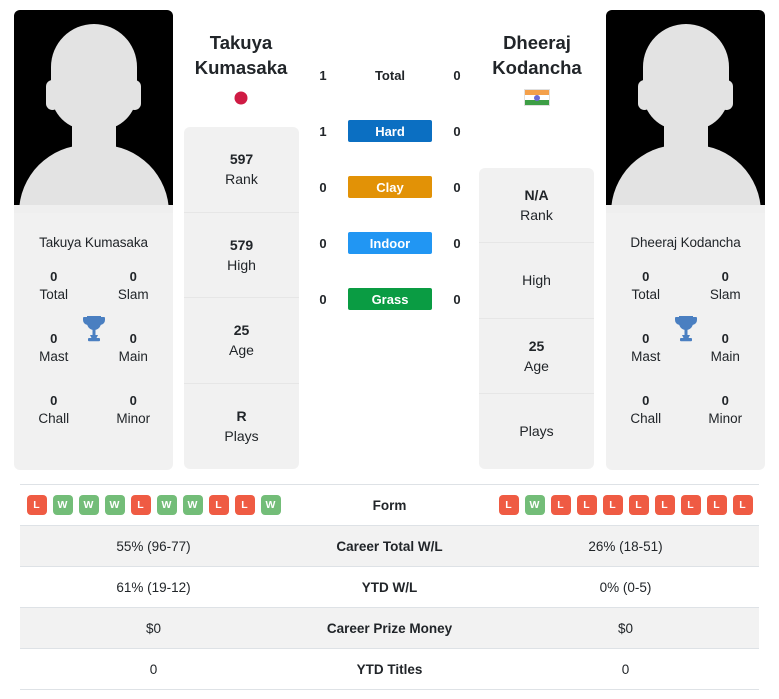 The image size is (779, 699). What do you see at coordinates (390, 299) in the screenshot?
I see `surface-badge-grass: Grass` at bounding box center [390, 299].